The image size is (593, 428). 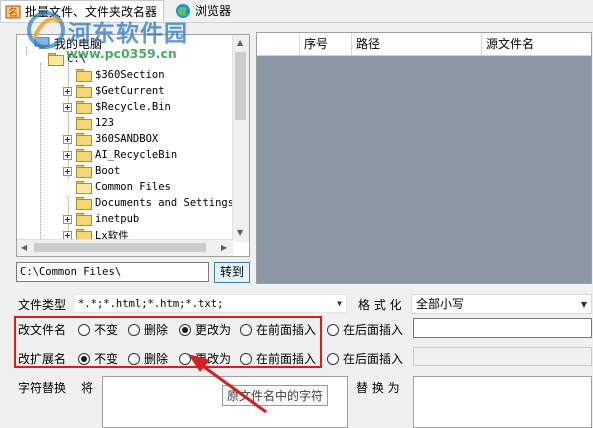 What do you see at coordinates (232, 272) in the screenshot?
I see `goto-button: 转到` at bounding box center [232, 272].